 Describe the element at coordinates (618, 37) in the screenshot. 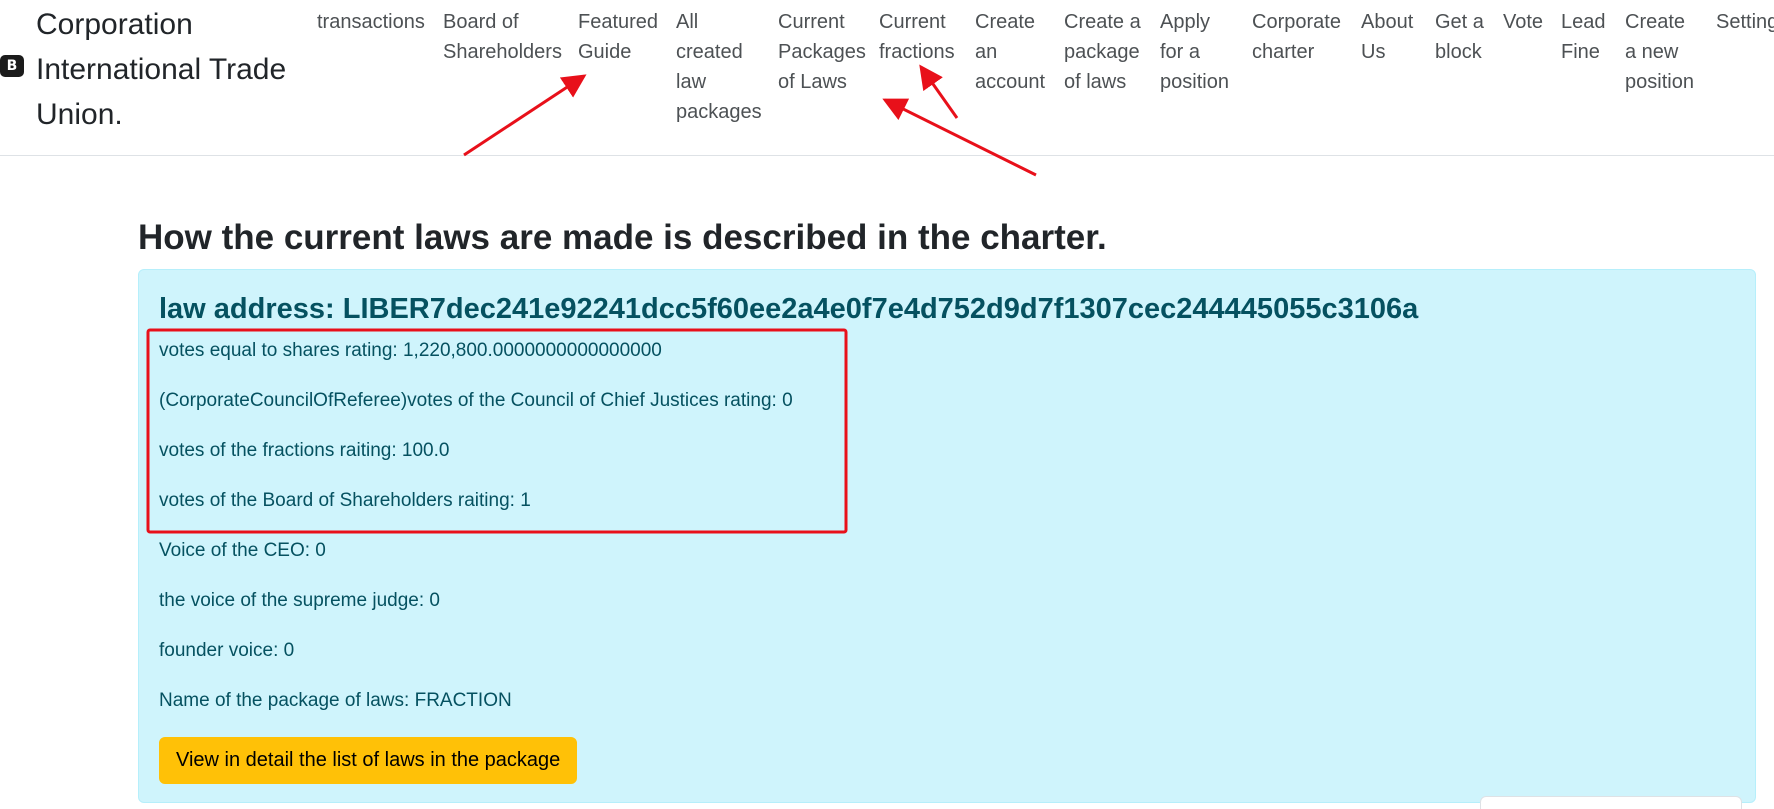

I see `nav-link-featured-guide: Featured Guide` at that location.